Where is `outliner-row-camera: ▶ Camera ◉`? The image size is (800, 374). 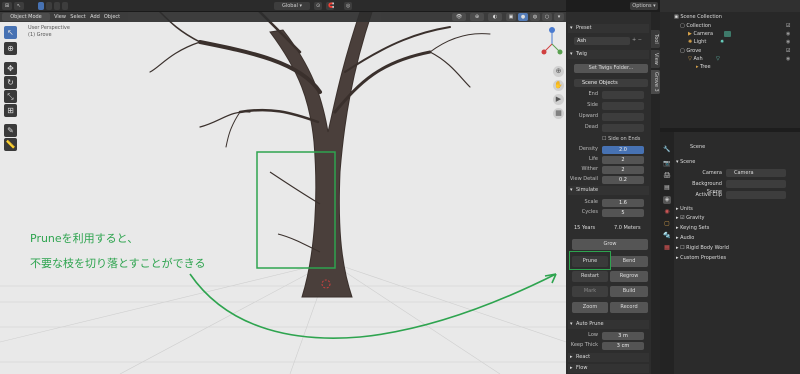
outliner-row-camera: ▶ Camera ◉ is located at coordinates (730, 34).